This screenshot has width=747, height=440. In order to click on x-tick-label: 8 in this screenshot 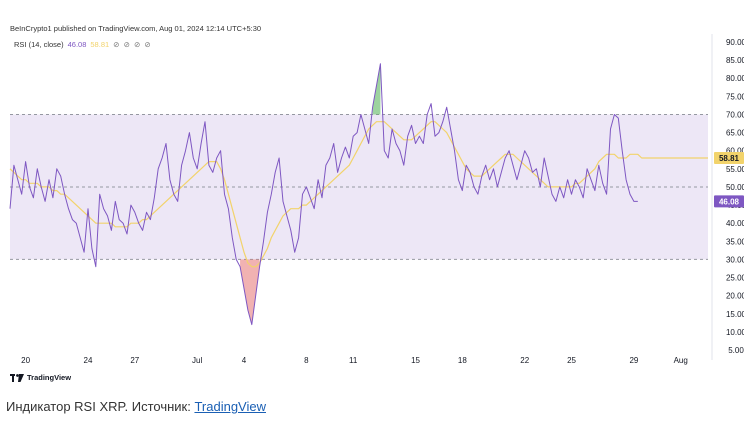, I will do `click(306, 360)`.